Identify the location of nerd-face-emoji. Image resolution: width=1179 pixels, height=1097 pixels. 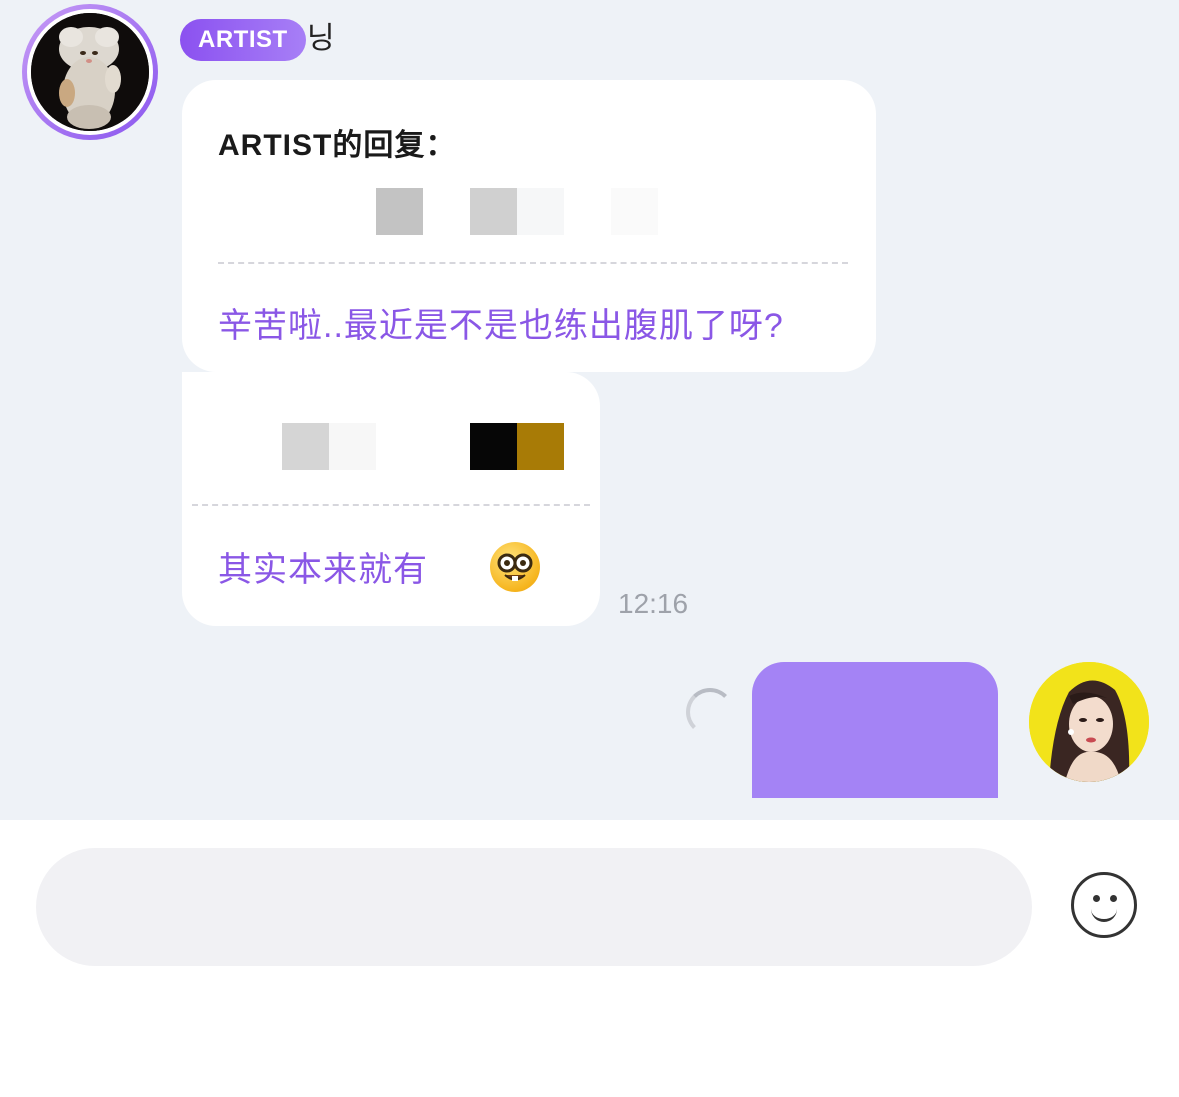
(515, 567).